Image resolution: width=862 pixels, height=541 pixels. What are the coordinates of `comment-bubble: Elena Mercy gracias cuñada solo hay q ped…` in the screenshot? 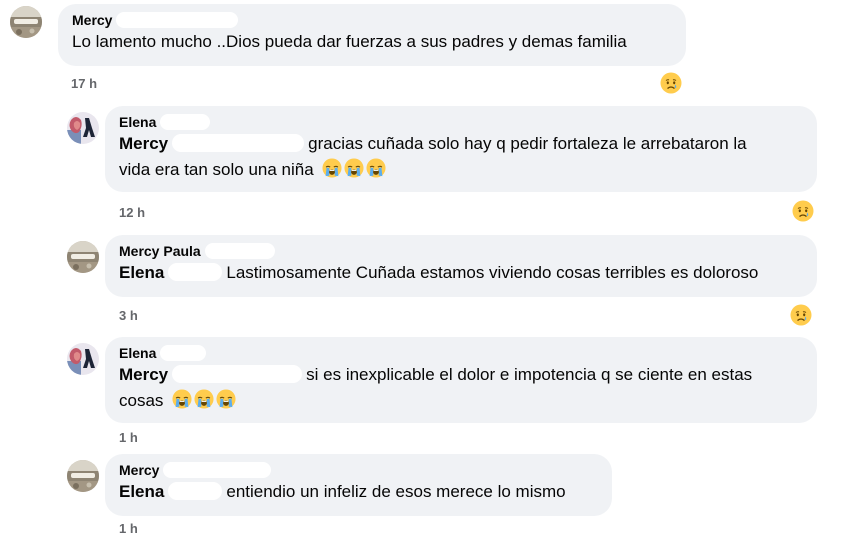 It's located at (461, 149).